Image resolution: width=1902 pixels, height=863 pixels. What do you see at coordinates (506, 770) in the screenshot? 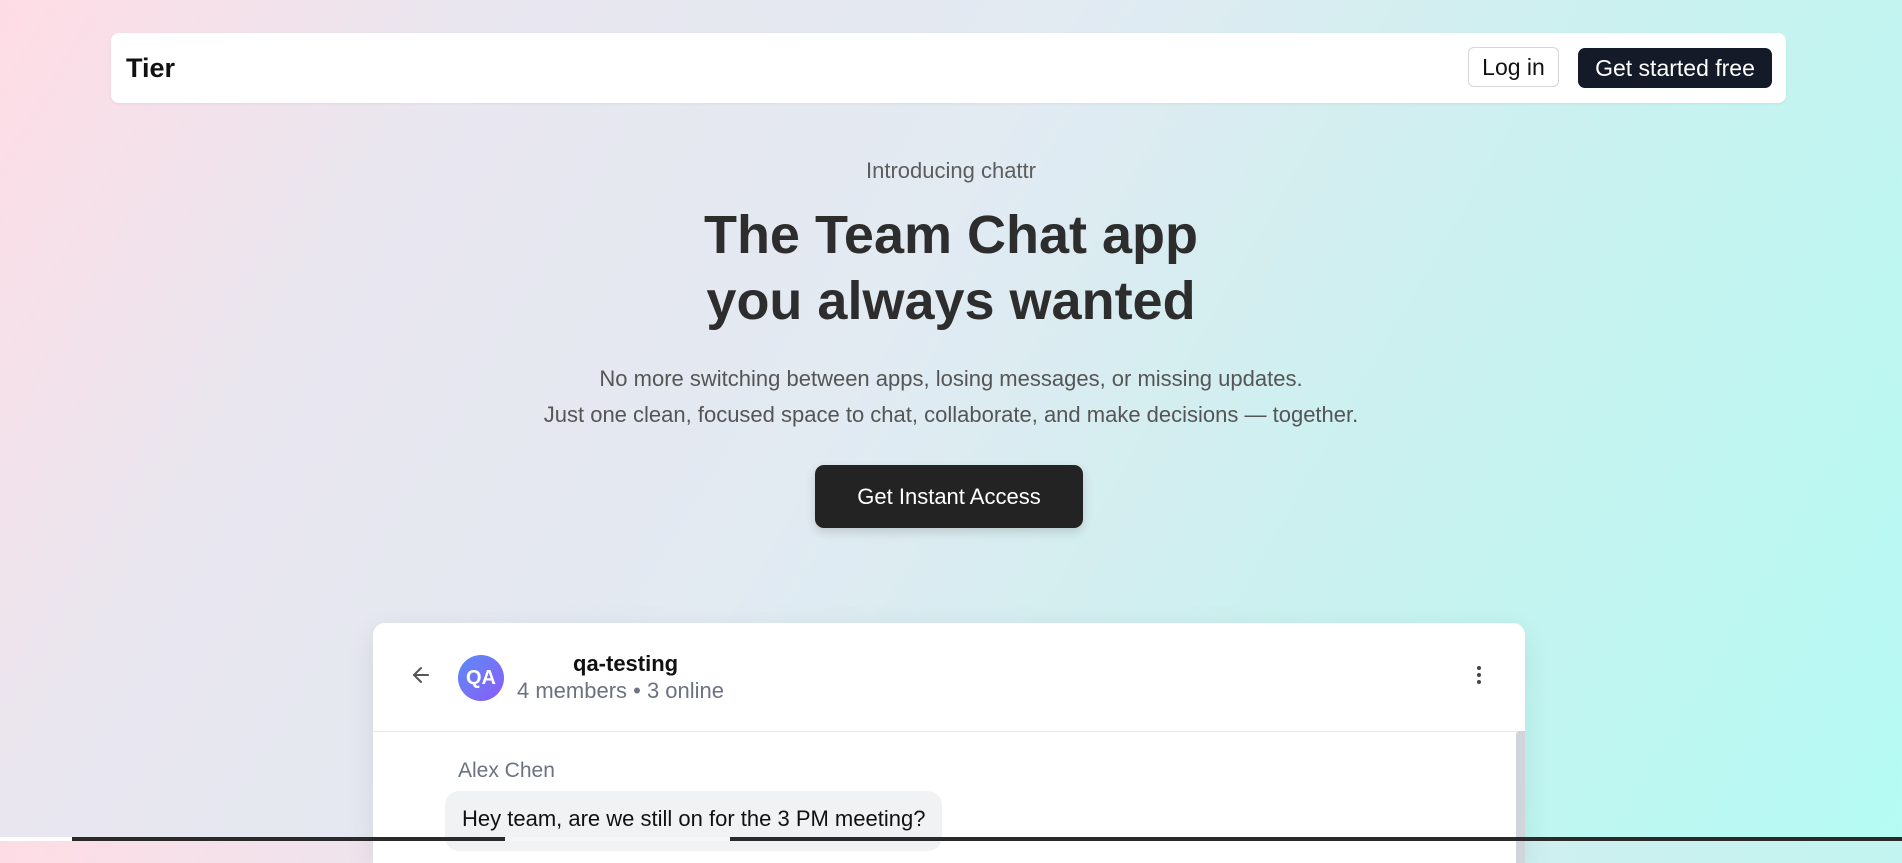
I see `message-sender: Alex Chen` at bounding box center [506, 770].